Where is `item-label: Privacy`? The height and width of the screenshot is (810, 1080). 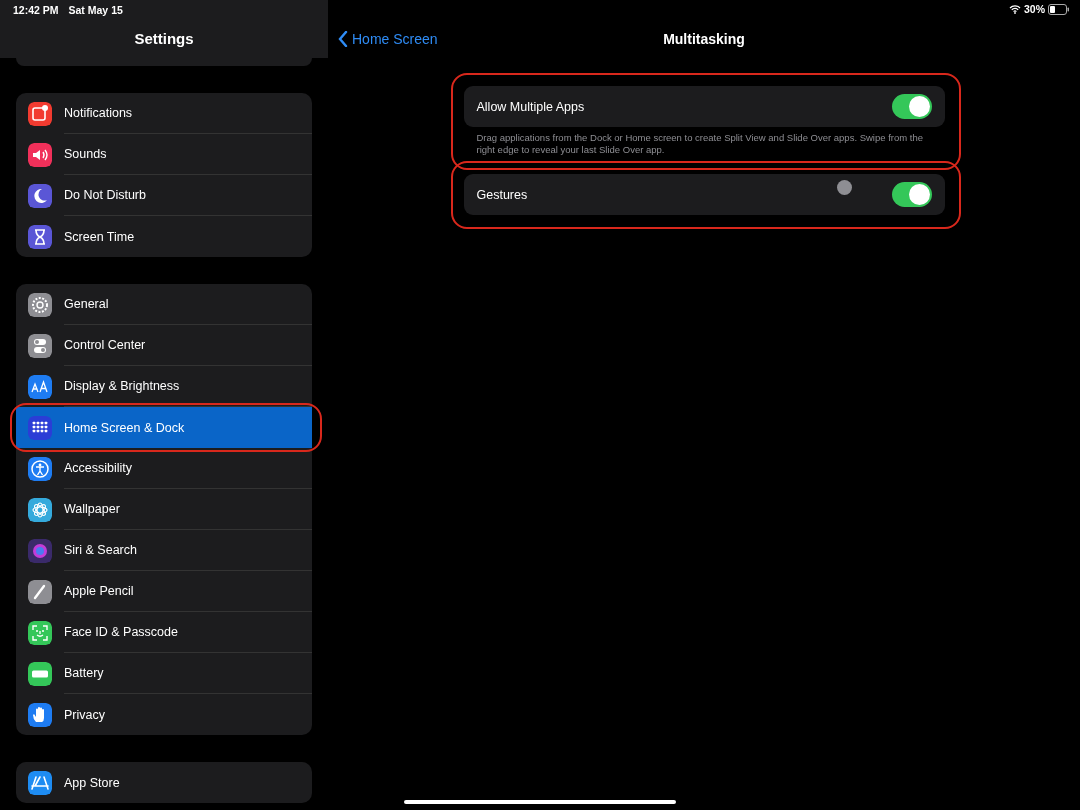
item-label: Privacy is located at coordinates (84, 714).